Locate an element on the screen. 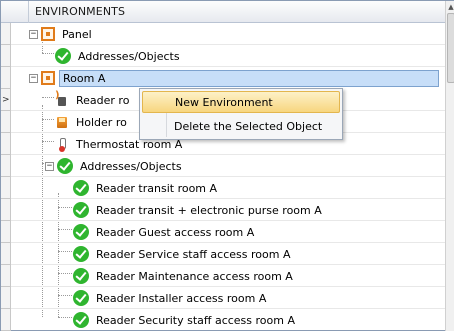 The width and height of the screenshot is (454, 331). holder-icon is located at coordinates (62, 122).